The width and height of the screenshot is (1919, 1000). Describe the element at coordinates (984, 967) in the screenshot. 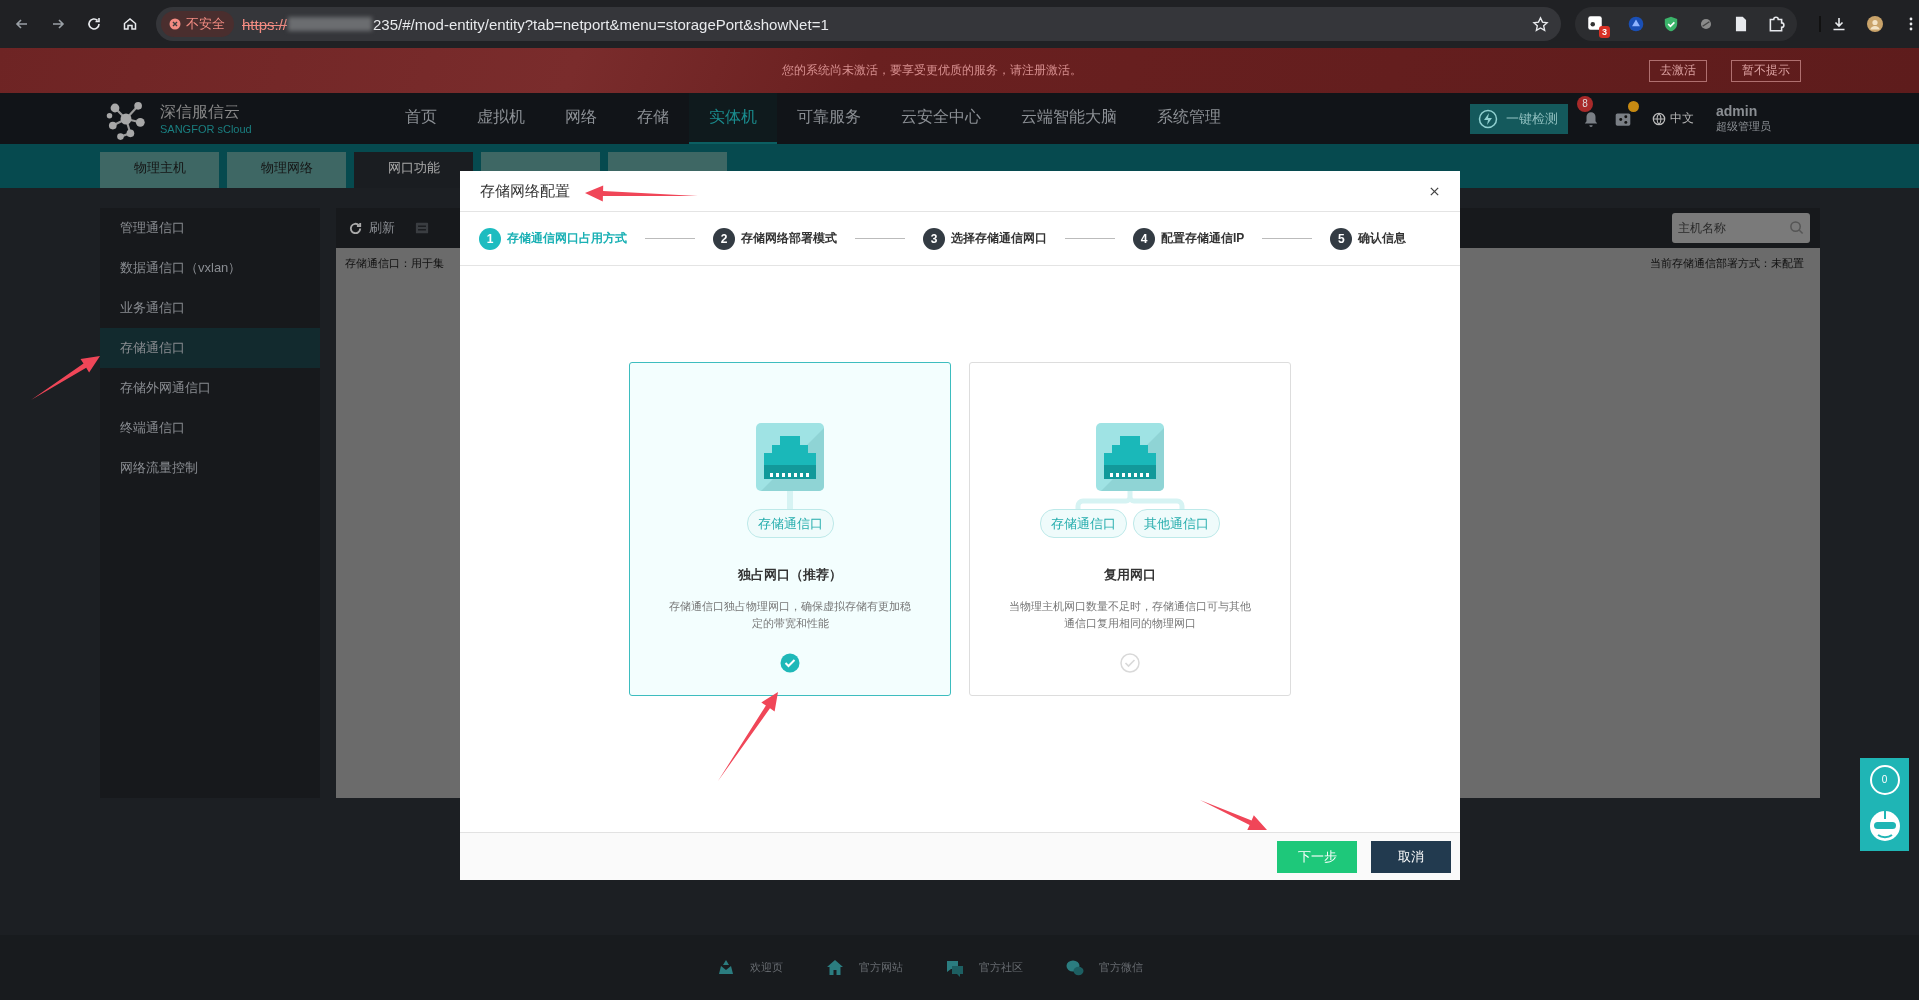

I see `footer-link: 官方社区` at that location.